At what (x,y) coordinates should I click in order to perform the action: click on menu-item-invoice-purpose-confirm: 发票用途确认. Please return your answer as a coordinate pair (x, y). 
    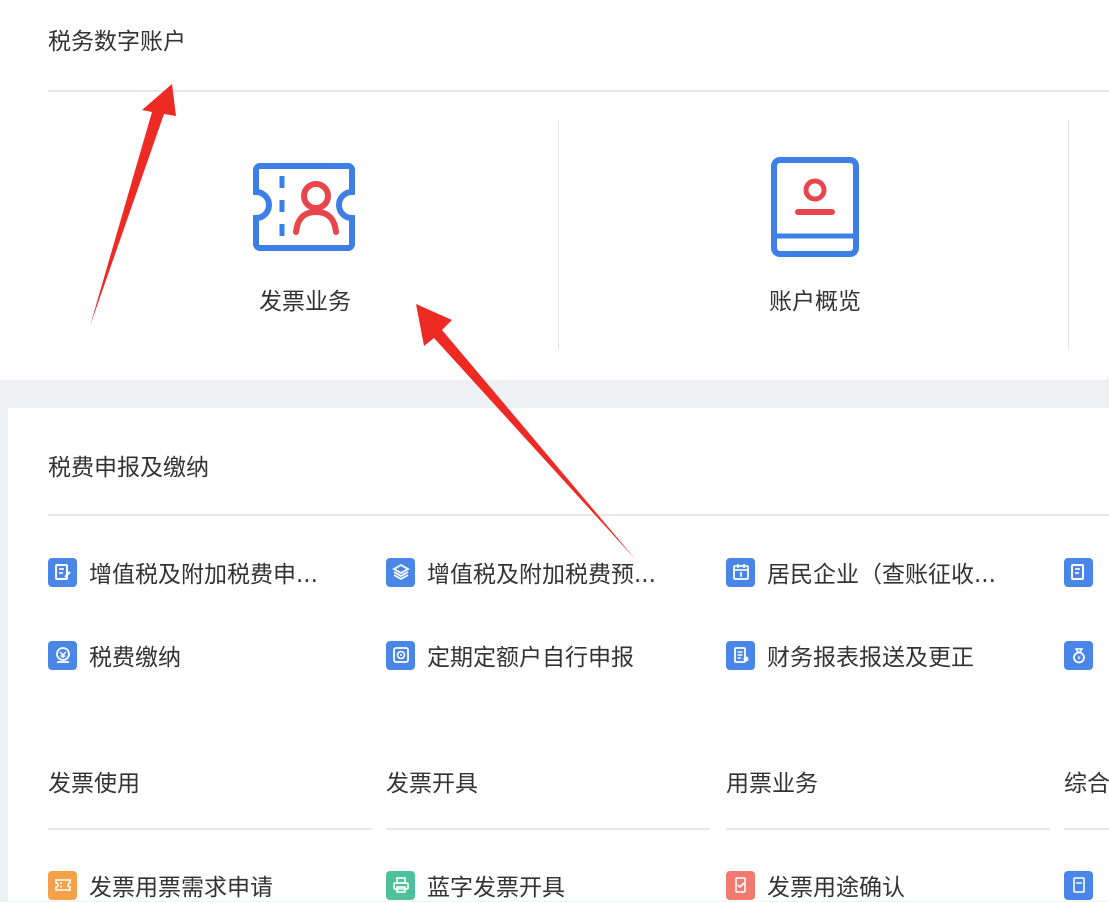
    Looking at the image, I should click on (815, 885).